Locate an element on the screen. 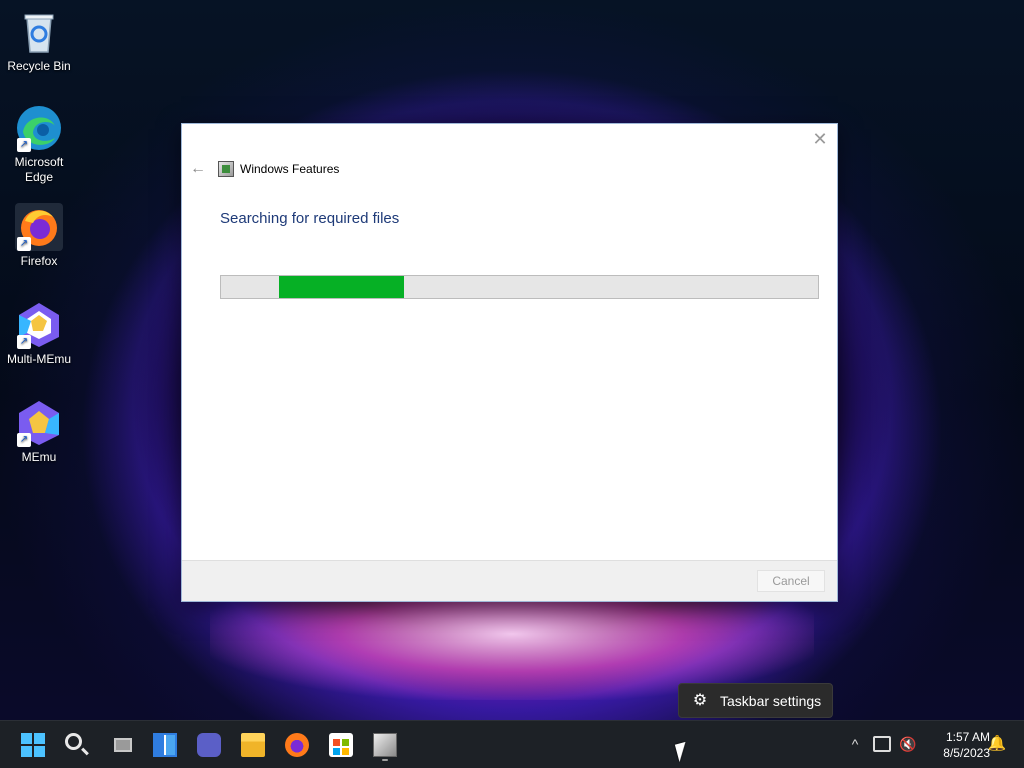  start-button is located at coordinates (33, 745).